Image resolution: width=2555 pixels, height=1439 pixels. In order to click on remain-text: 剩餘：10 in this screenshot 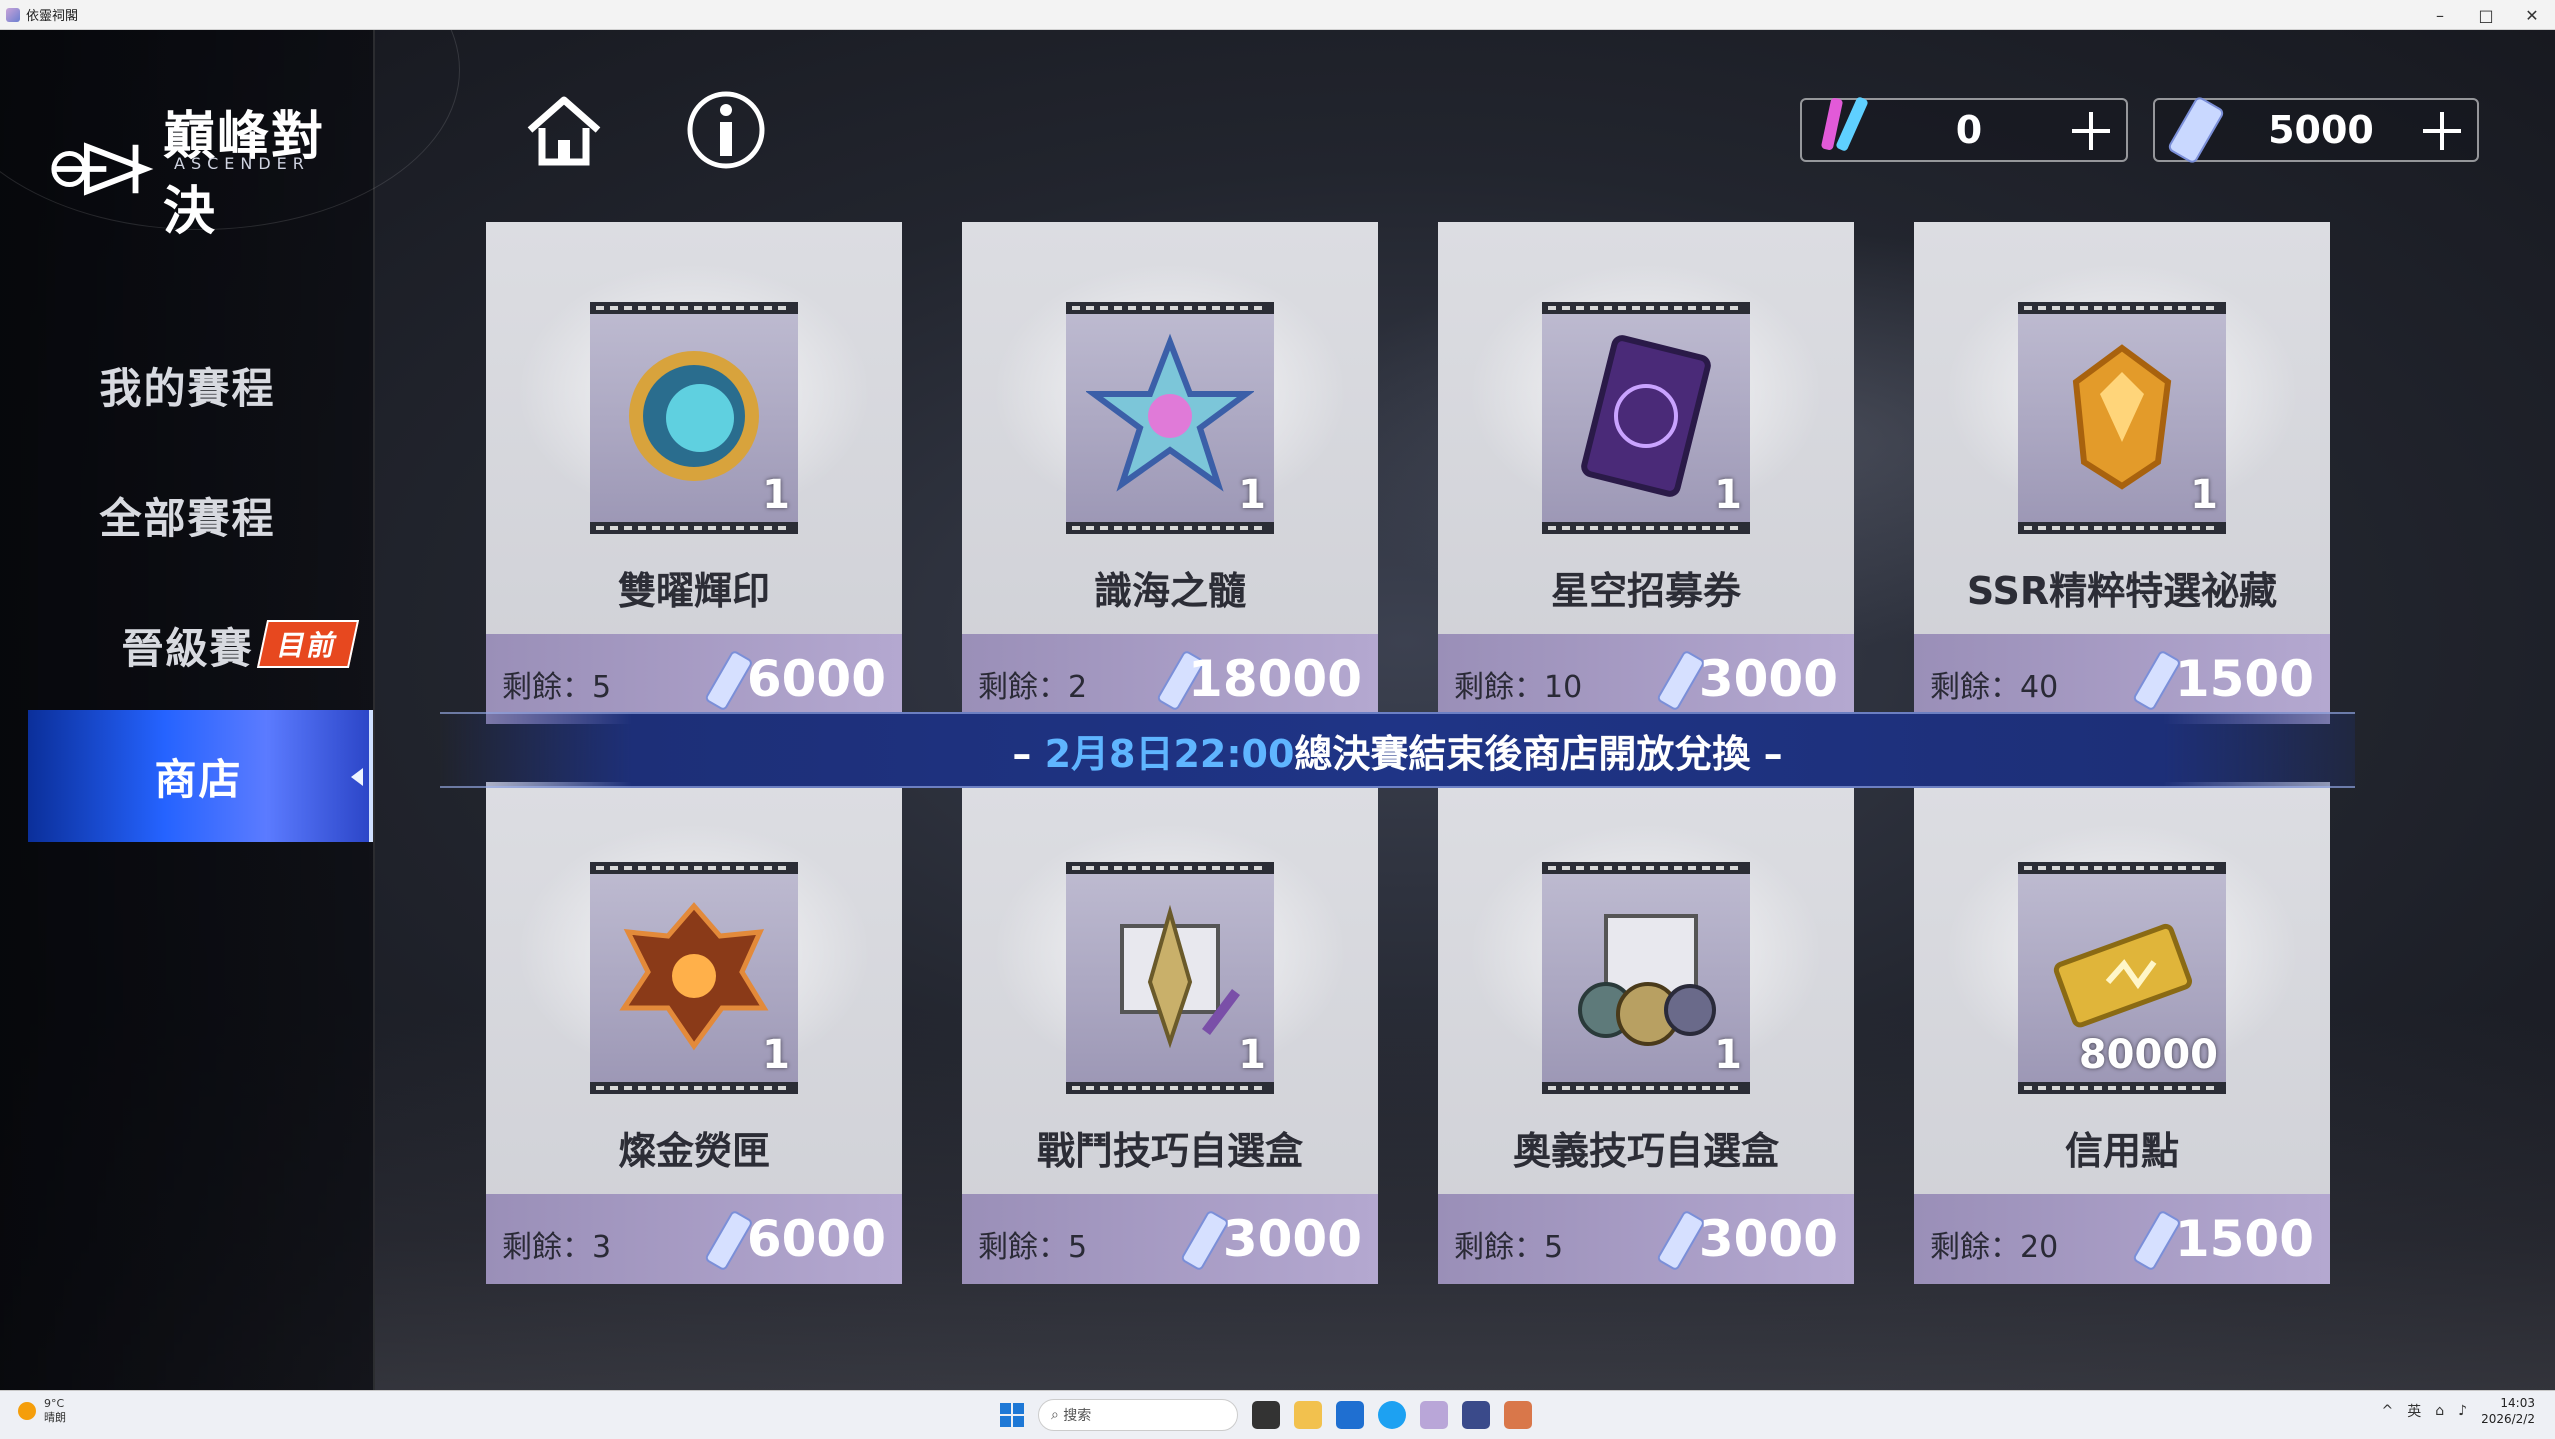, I will do `click(1518, 687)`.